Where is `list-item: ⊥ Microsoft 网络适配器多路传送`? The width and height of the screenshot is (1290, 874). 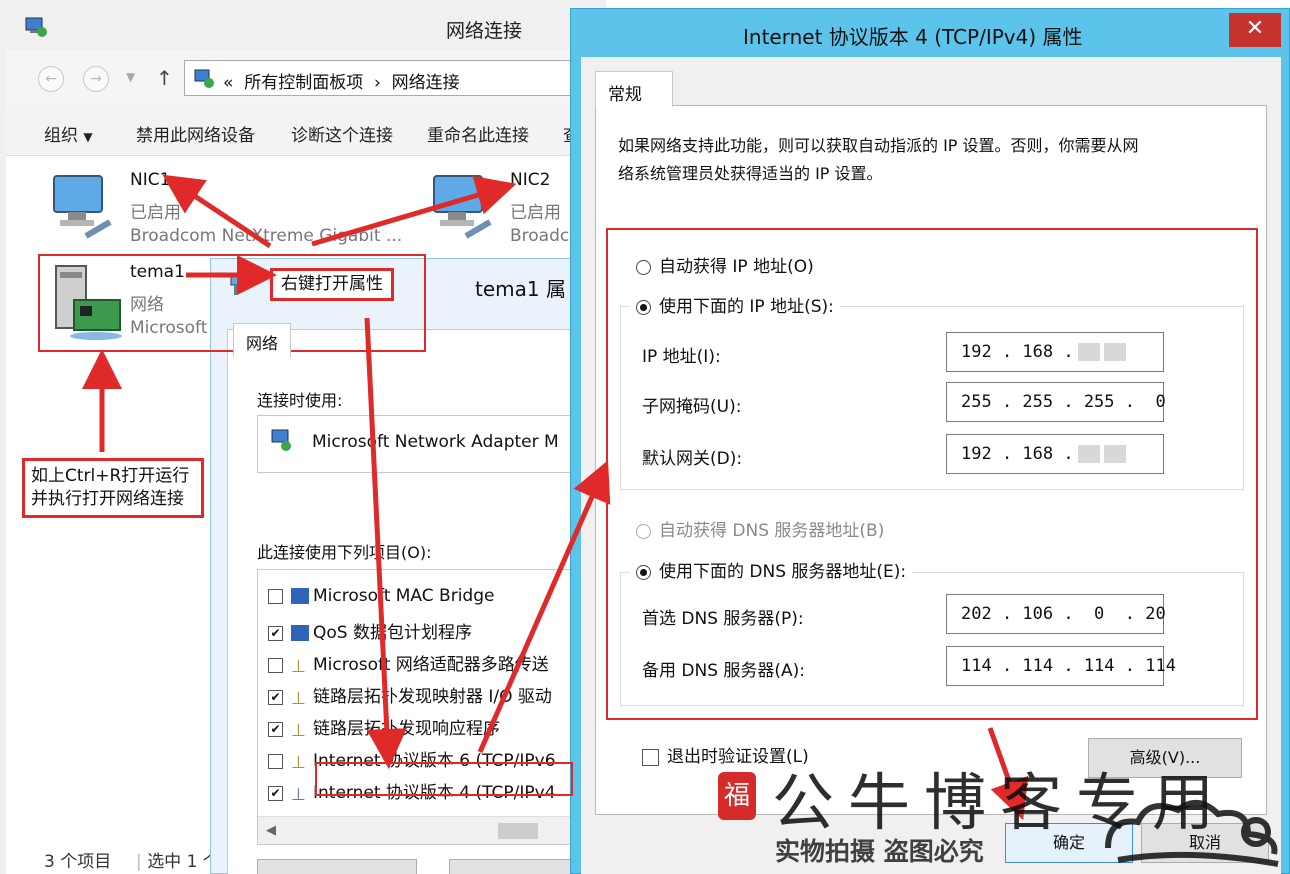 list-item: ⊥ Microsoft 网络适配器多路传送 is located at coordinates (432, 665).